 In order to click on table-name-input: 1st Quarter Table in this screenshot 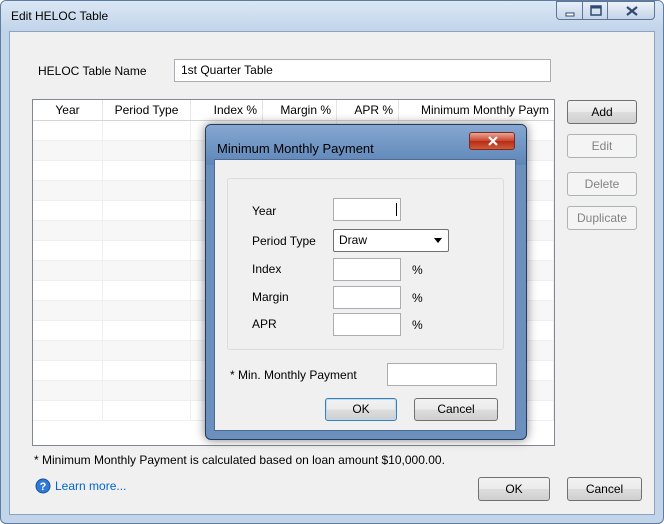, I will do `click(362, 70)`.